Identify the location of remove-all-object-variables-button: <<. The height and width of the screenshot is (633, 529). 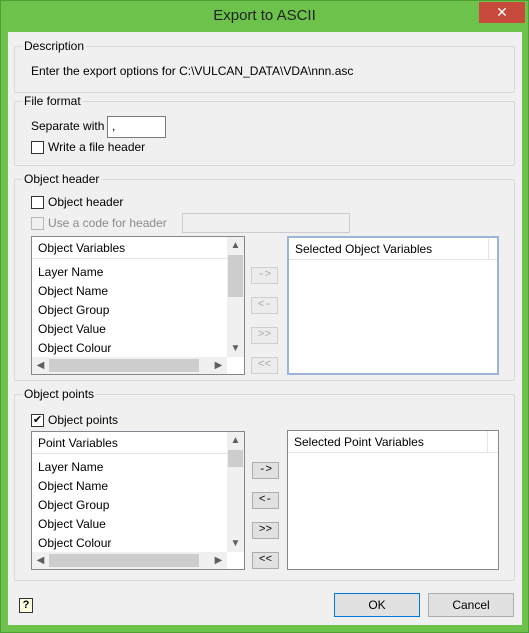
(264, 365).